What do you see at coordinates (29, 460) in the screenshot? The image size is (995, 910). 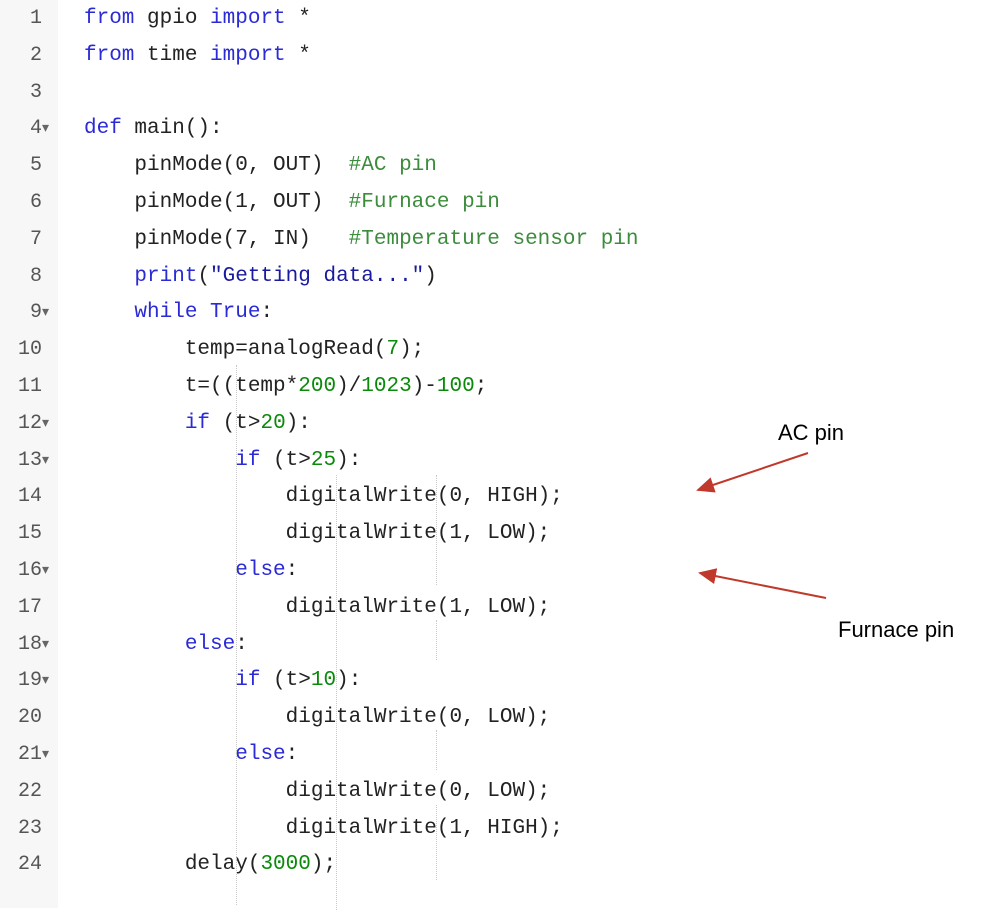 I see `line-number: 13` at bounding box center [29, 460].